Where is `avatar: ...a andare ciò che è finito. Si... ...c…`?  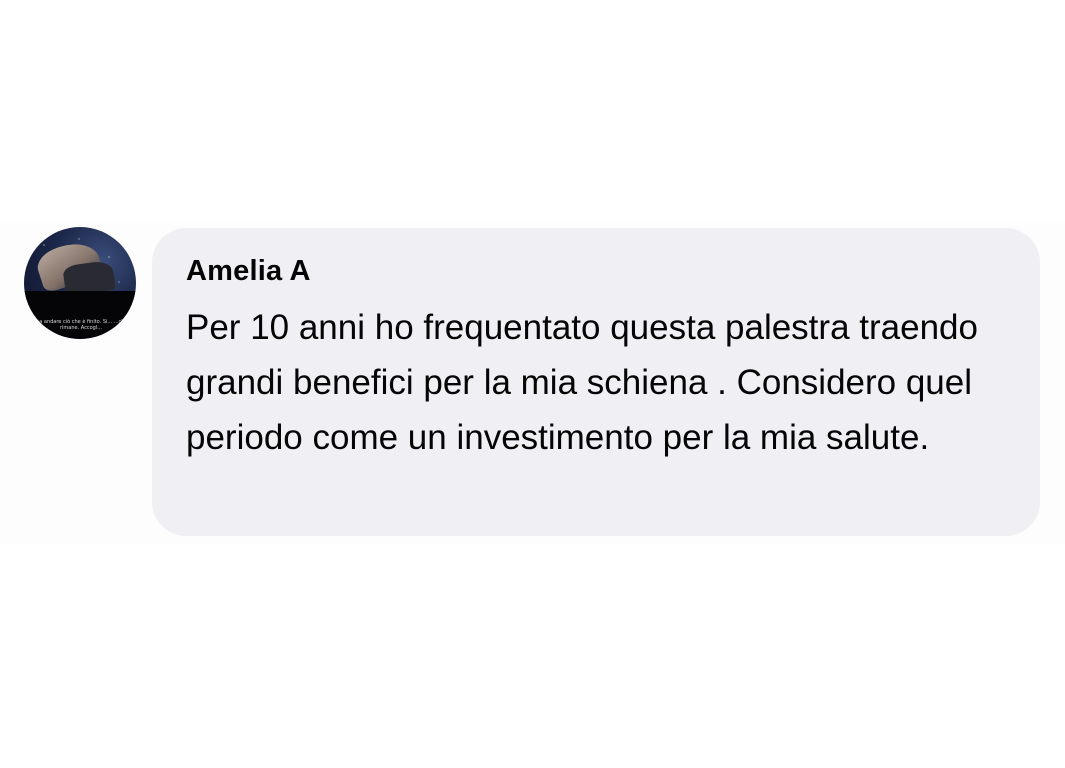
avatar: ...a andare ciò che è finito. Si... ...c… is located at coordinates (80, 283).